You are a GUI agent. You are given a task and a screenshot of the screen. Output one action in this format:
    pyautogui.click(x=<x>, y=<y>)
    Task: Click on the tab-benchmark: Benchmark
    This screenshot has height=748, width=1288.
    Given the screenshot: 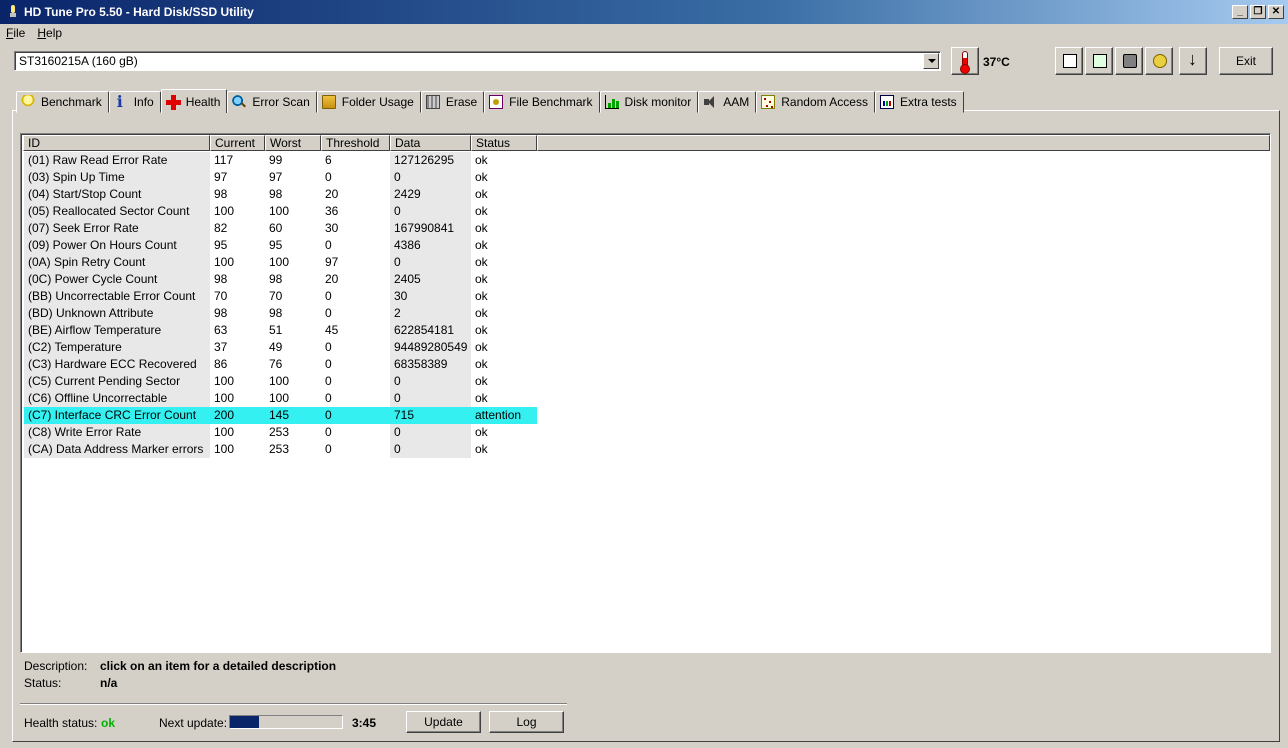 What is the action you would take?
    pyautogui.click(x=62, y=102)
    